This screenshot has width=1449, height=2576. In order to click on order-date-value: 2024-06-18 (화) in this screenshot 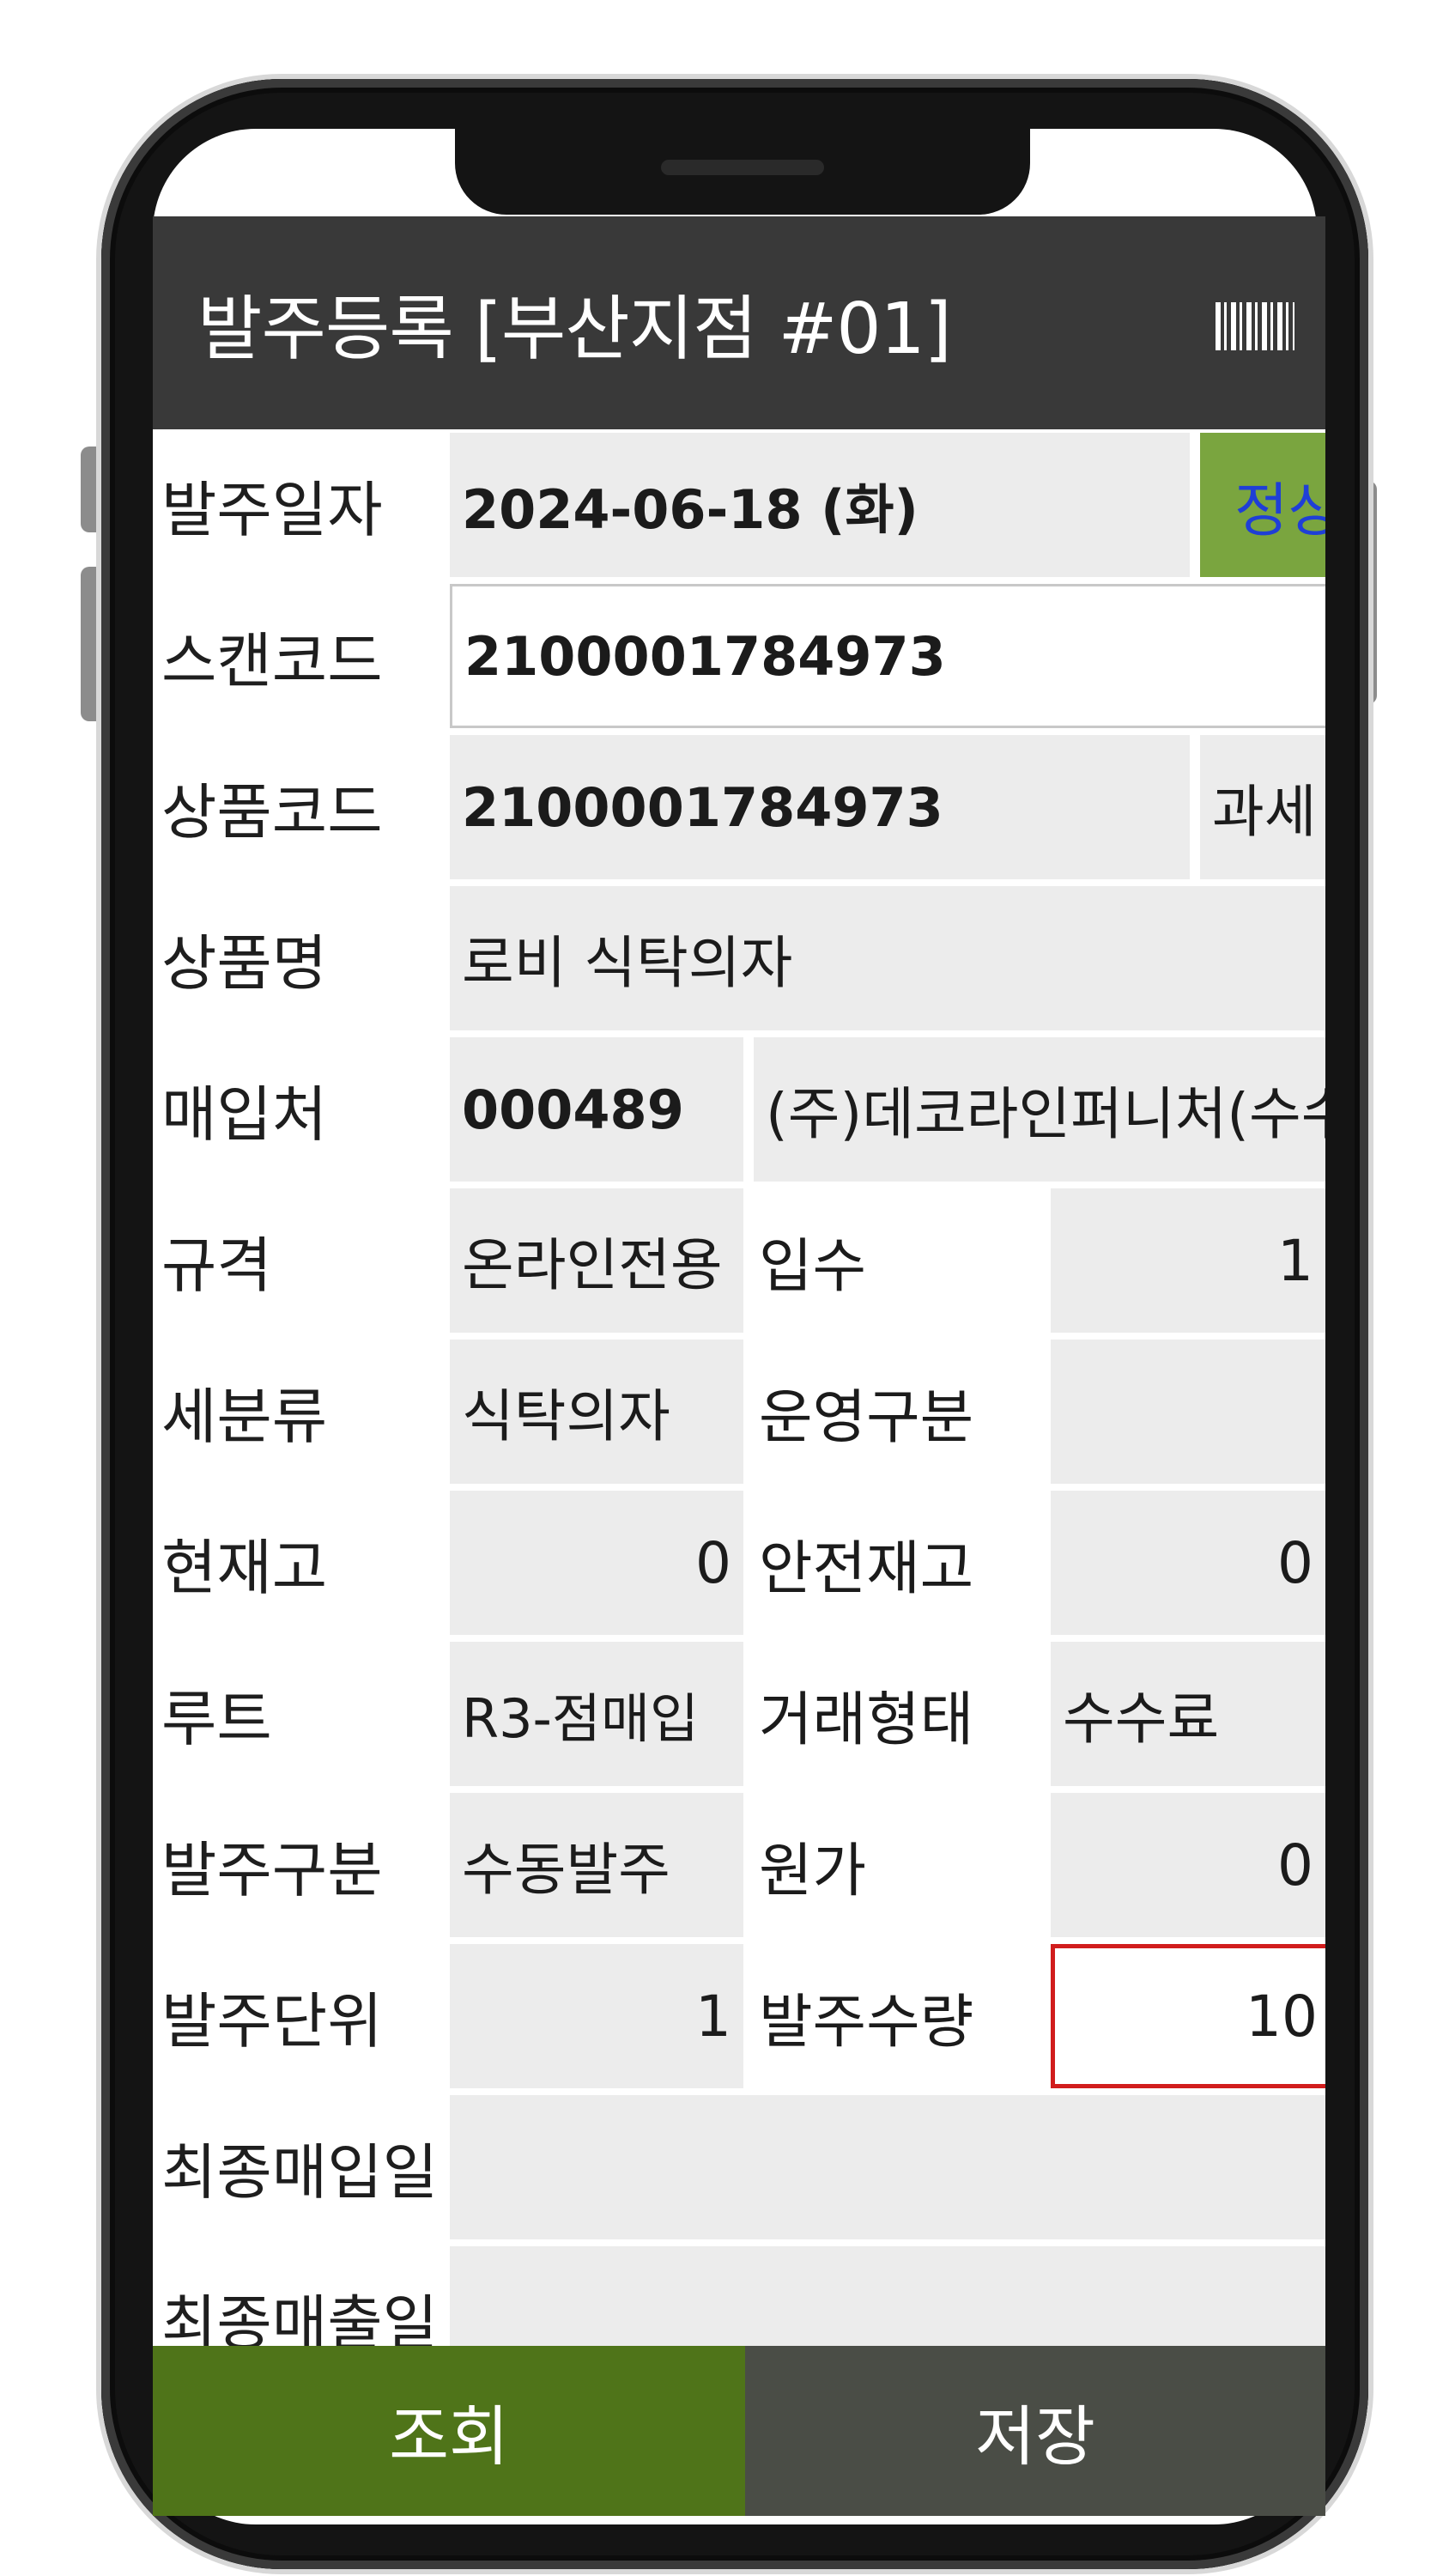, I will do `click(820, 505)`.